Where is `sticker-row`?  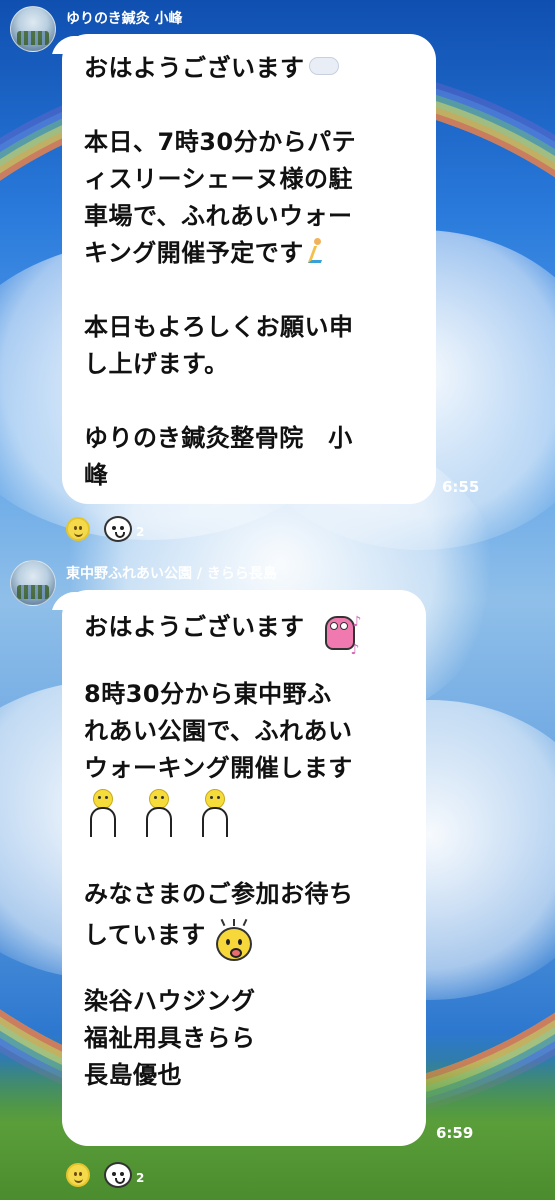
sticker-row is located at coordinates (246, 814).